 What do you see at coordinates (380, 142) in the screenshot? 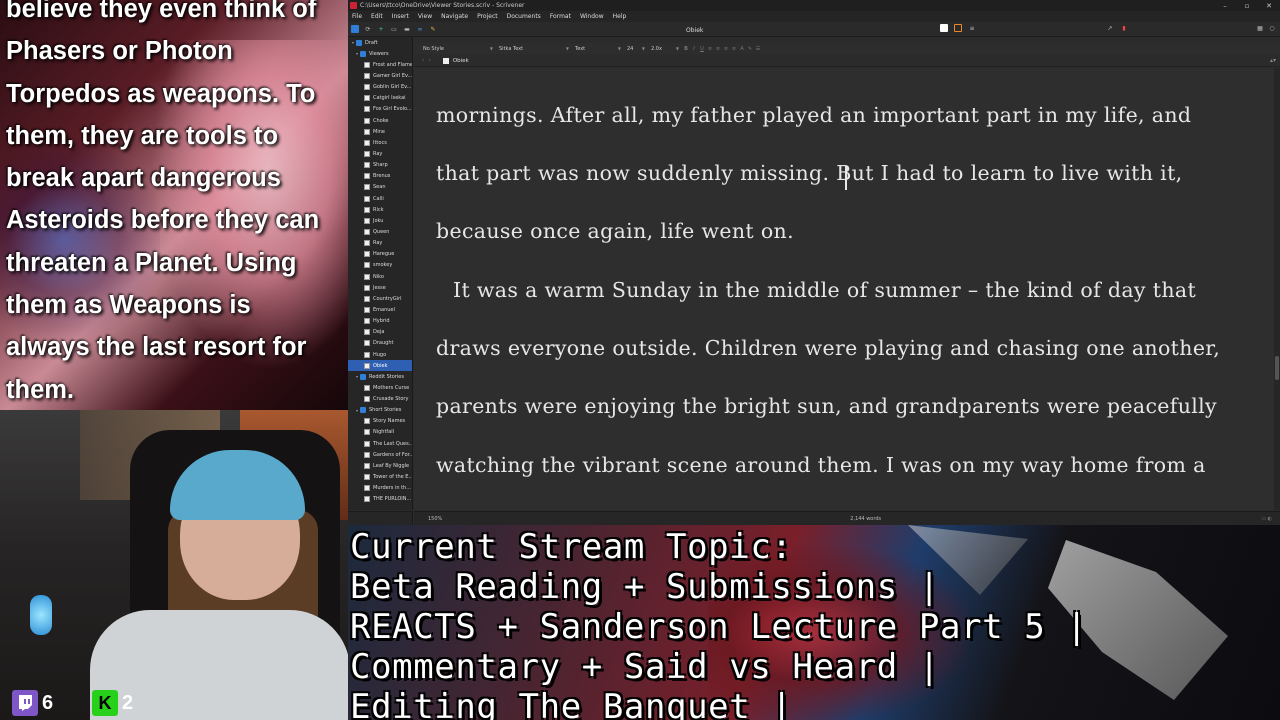
I see `binder-item: Ittocs` at bounding box center [380, 142].